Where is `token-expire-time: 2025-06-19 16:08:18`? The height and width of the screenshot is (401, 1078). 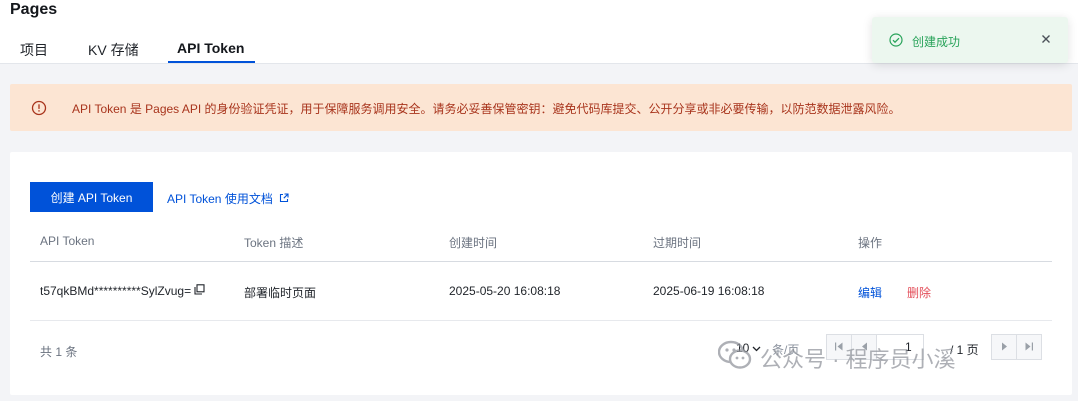
token-expire-time: 2025-06-19 16:08:18 is located at coordinates (709, 291).